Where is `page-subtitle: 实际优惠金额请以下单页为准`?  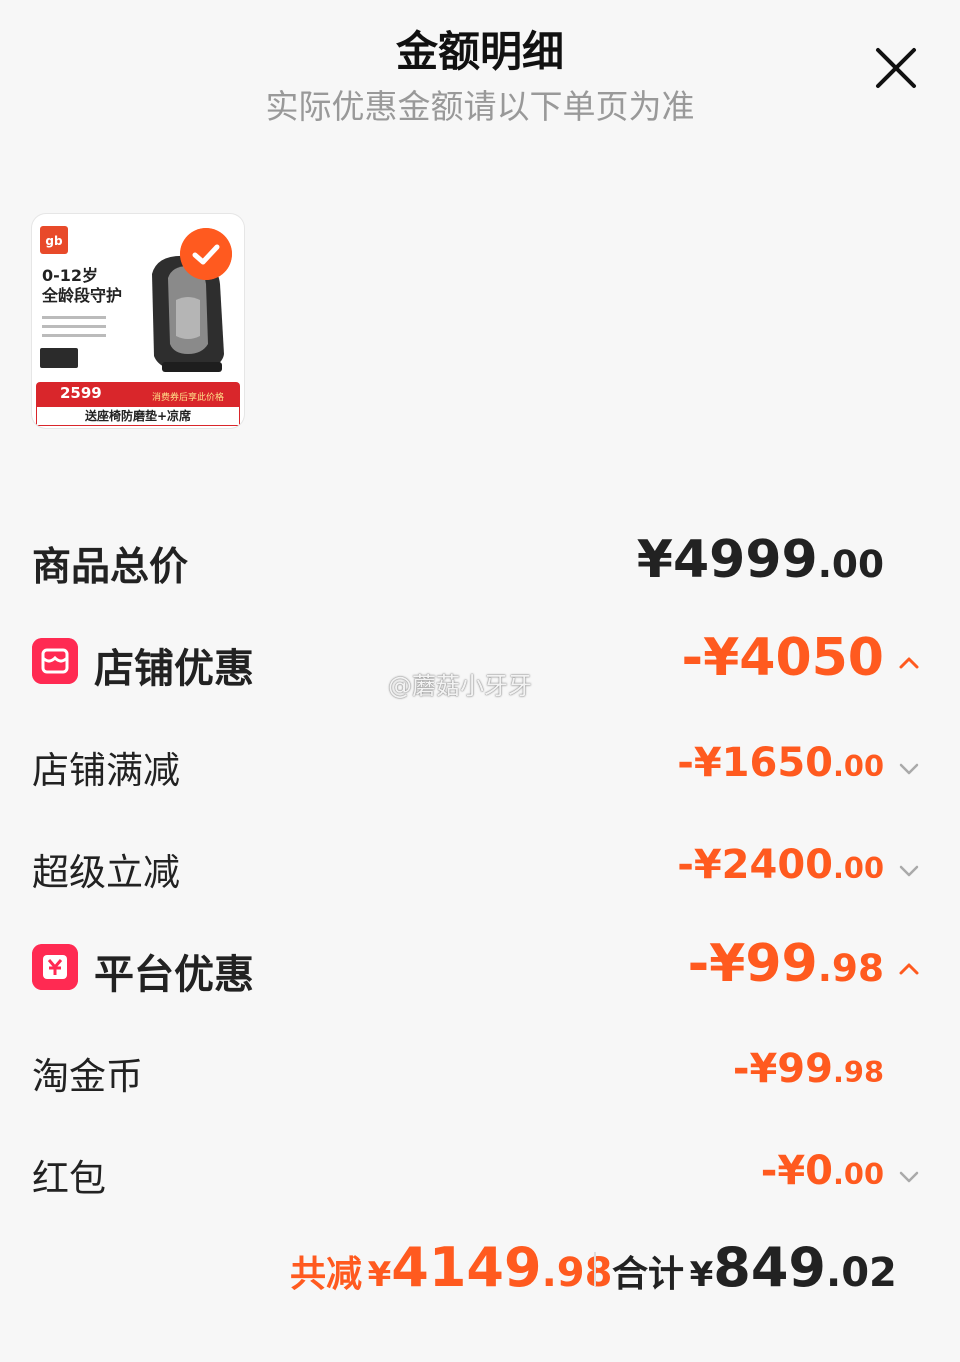 page-subtitle: 实际优惠金额请以下单页为准 is located at coordinates (480, 106).